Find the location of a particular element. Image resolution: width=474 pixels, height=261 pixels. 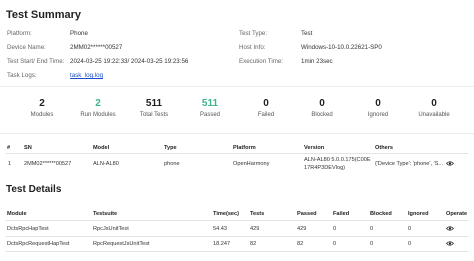

stat-passed-caption: Passed is located at coordinates (209, 115).